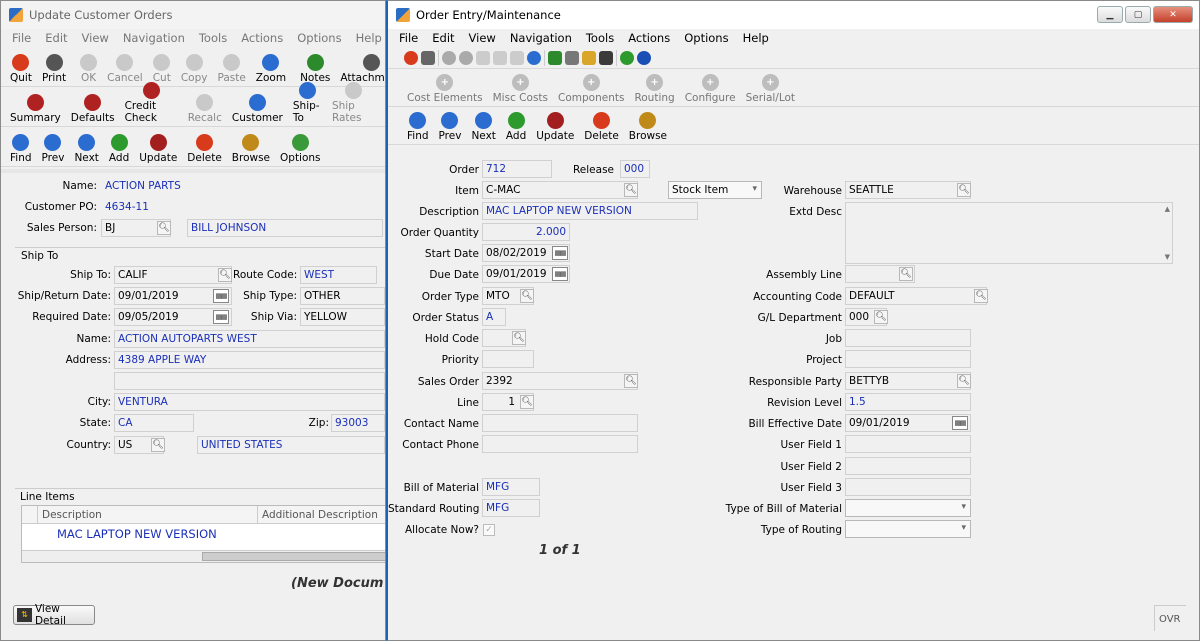  I want to click on defaults-button: Defaults, so click(93, 109).